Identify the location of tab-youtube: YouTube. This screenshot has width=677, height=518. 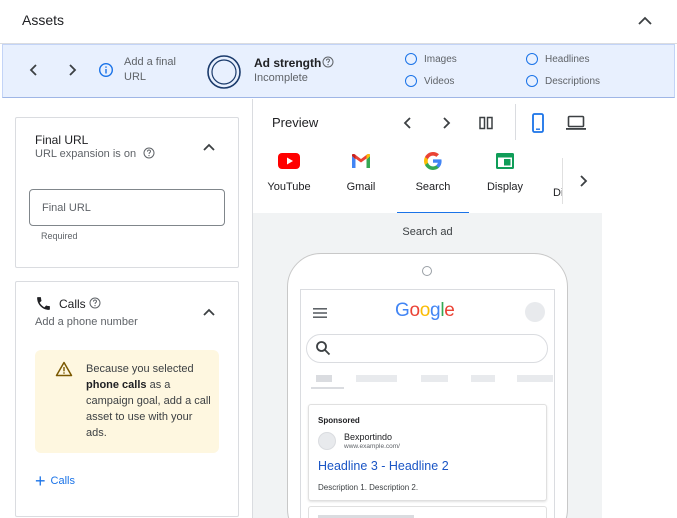
(289, 171).